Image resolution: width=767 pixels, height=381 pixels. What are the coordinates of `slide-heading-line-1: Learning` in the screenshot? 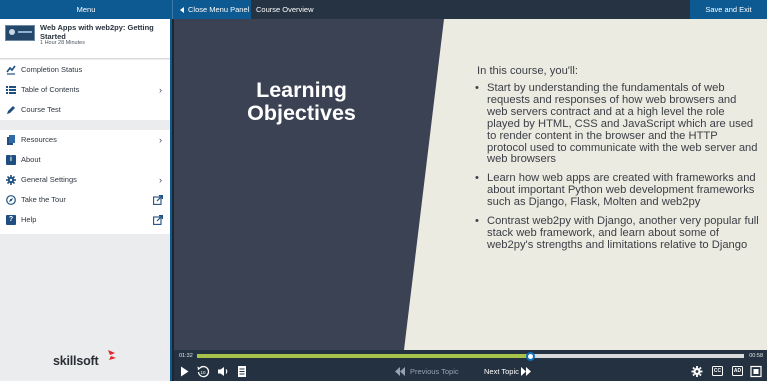 It's located at (301, 90).